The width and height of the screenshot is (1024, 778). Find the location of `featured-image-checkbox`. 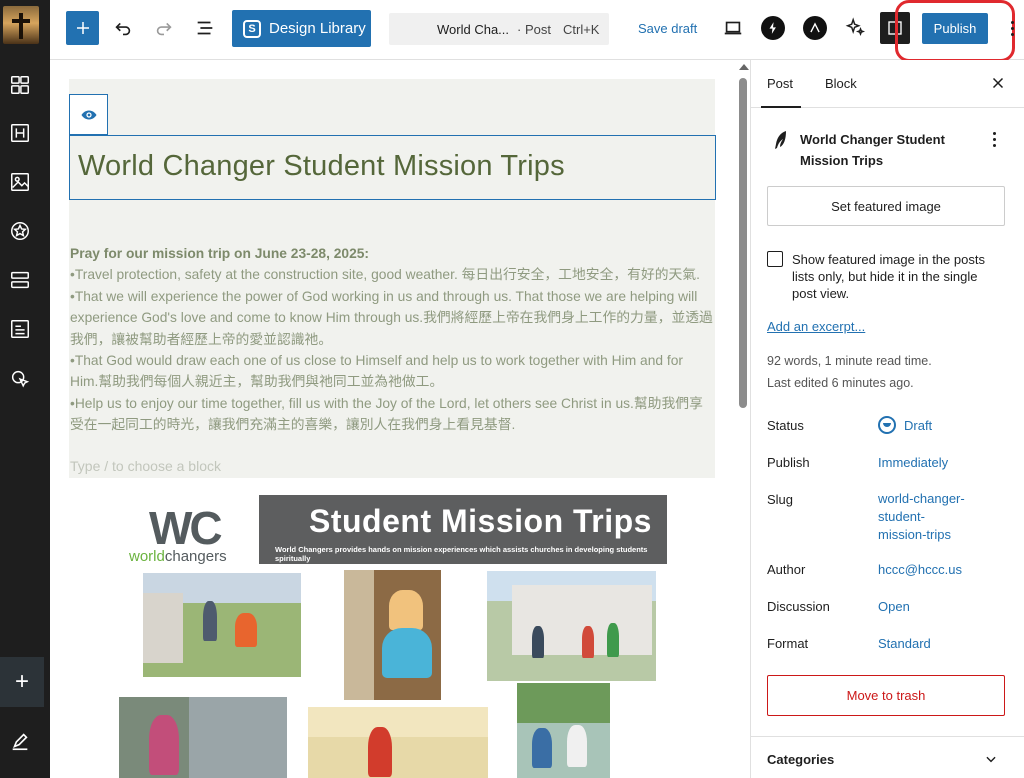

featured-image-checkbox is located at coordinates (775, 259).